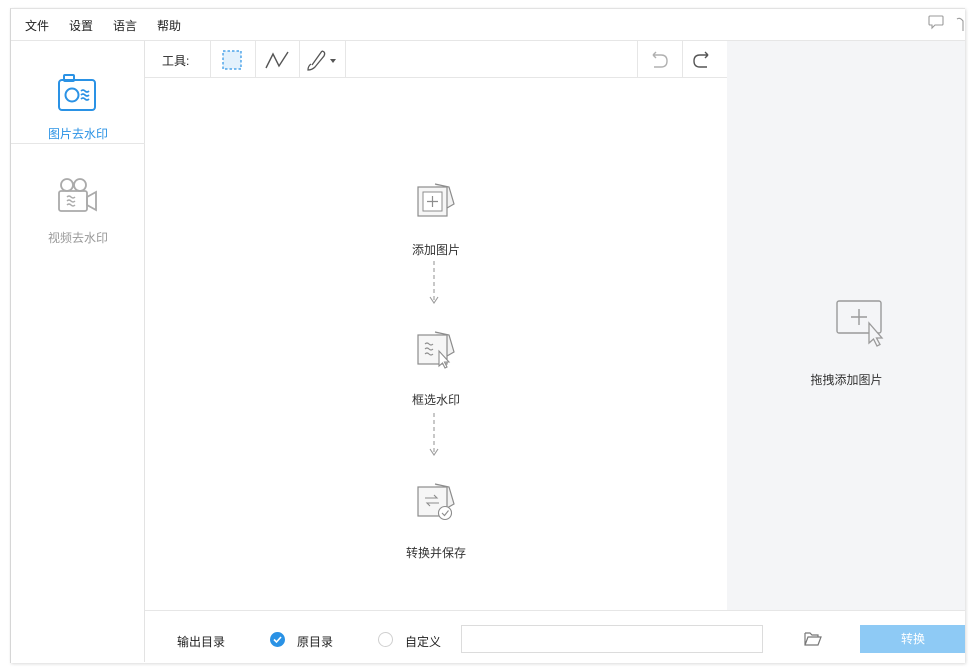 The height and width of the screenshot is (672, 974). I want to click on video-camera-icon, so click(77, 195).